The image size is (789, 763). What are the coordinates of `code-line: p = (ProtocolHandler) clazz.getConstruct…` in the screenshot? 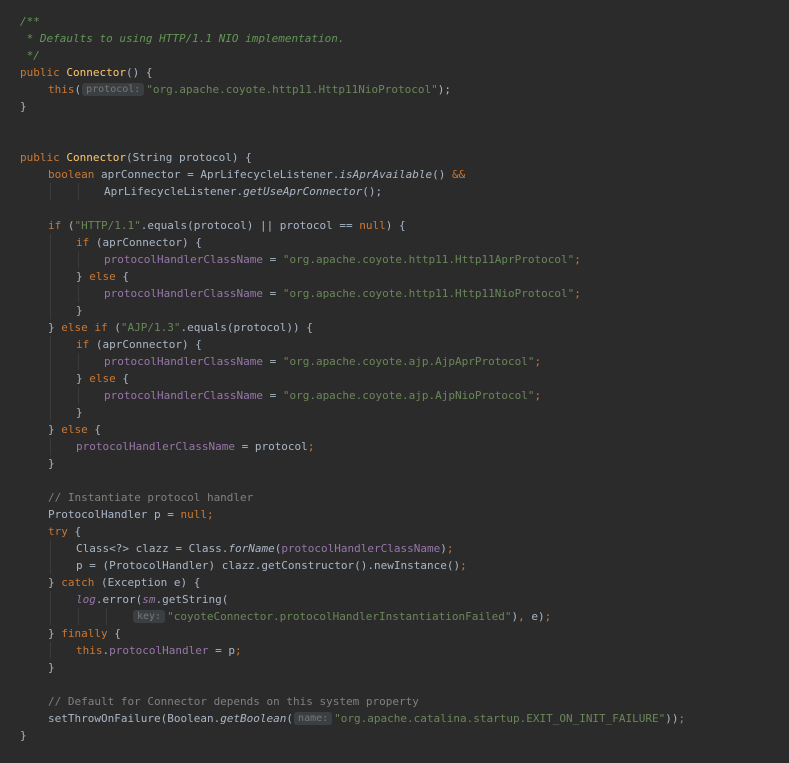 It's located at (352, 565).